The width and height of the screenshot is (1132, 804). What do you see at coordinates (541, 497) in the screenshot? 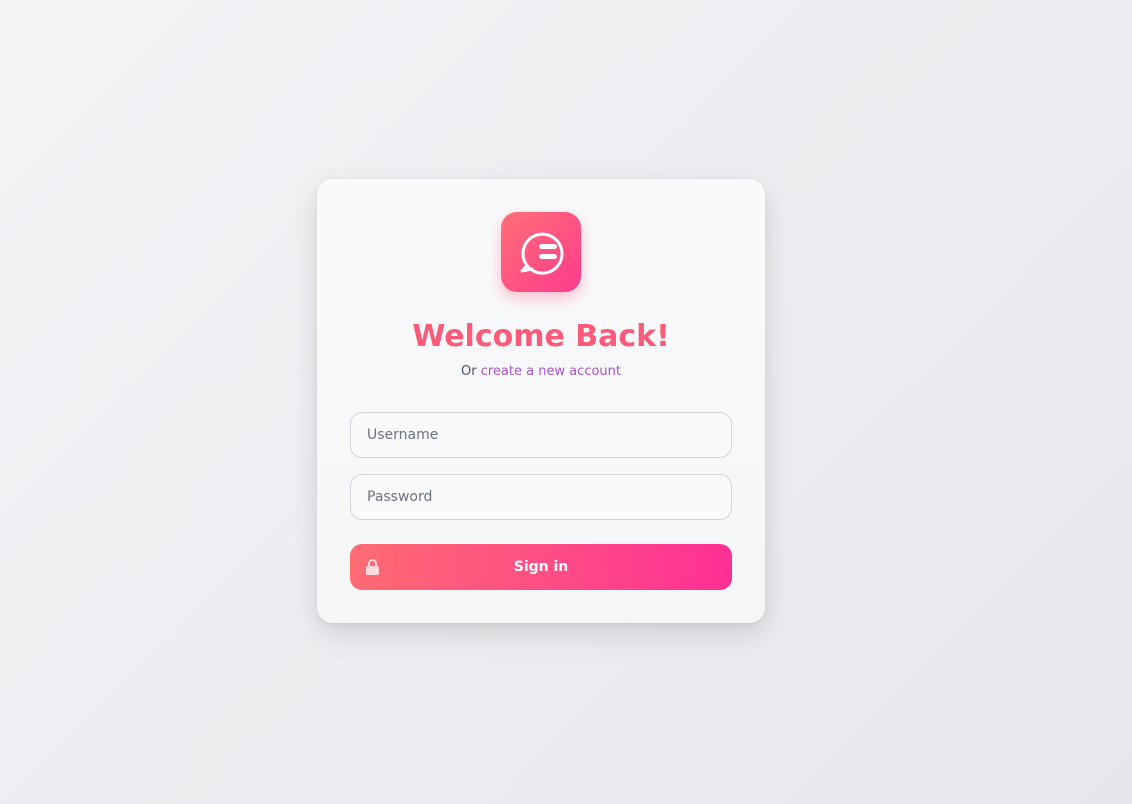
I see `password-input` at bounding box center [541, 497].